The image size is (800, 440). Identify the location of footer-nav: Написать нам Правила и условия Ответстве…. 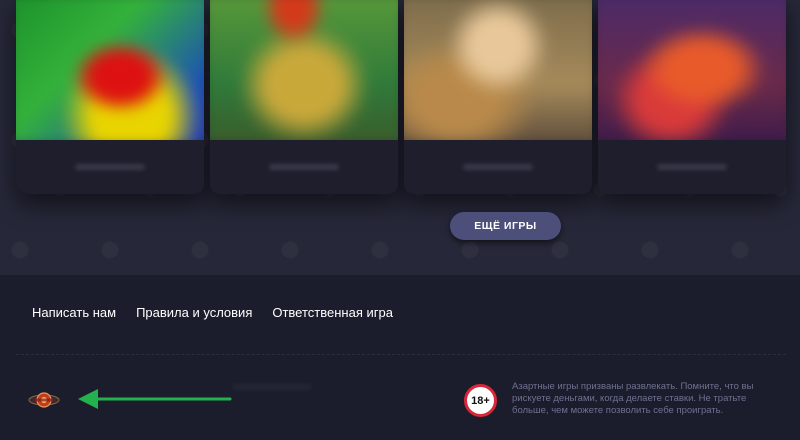
(212, 312).